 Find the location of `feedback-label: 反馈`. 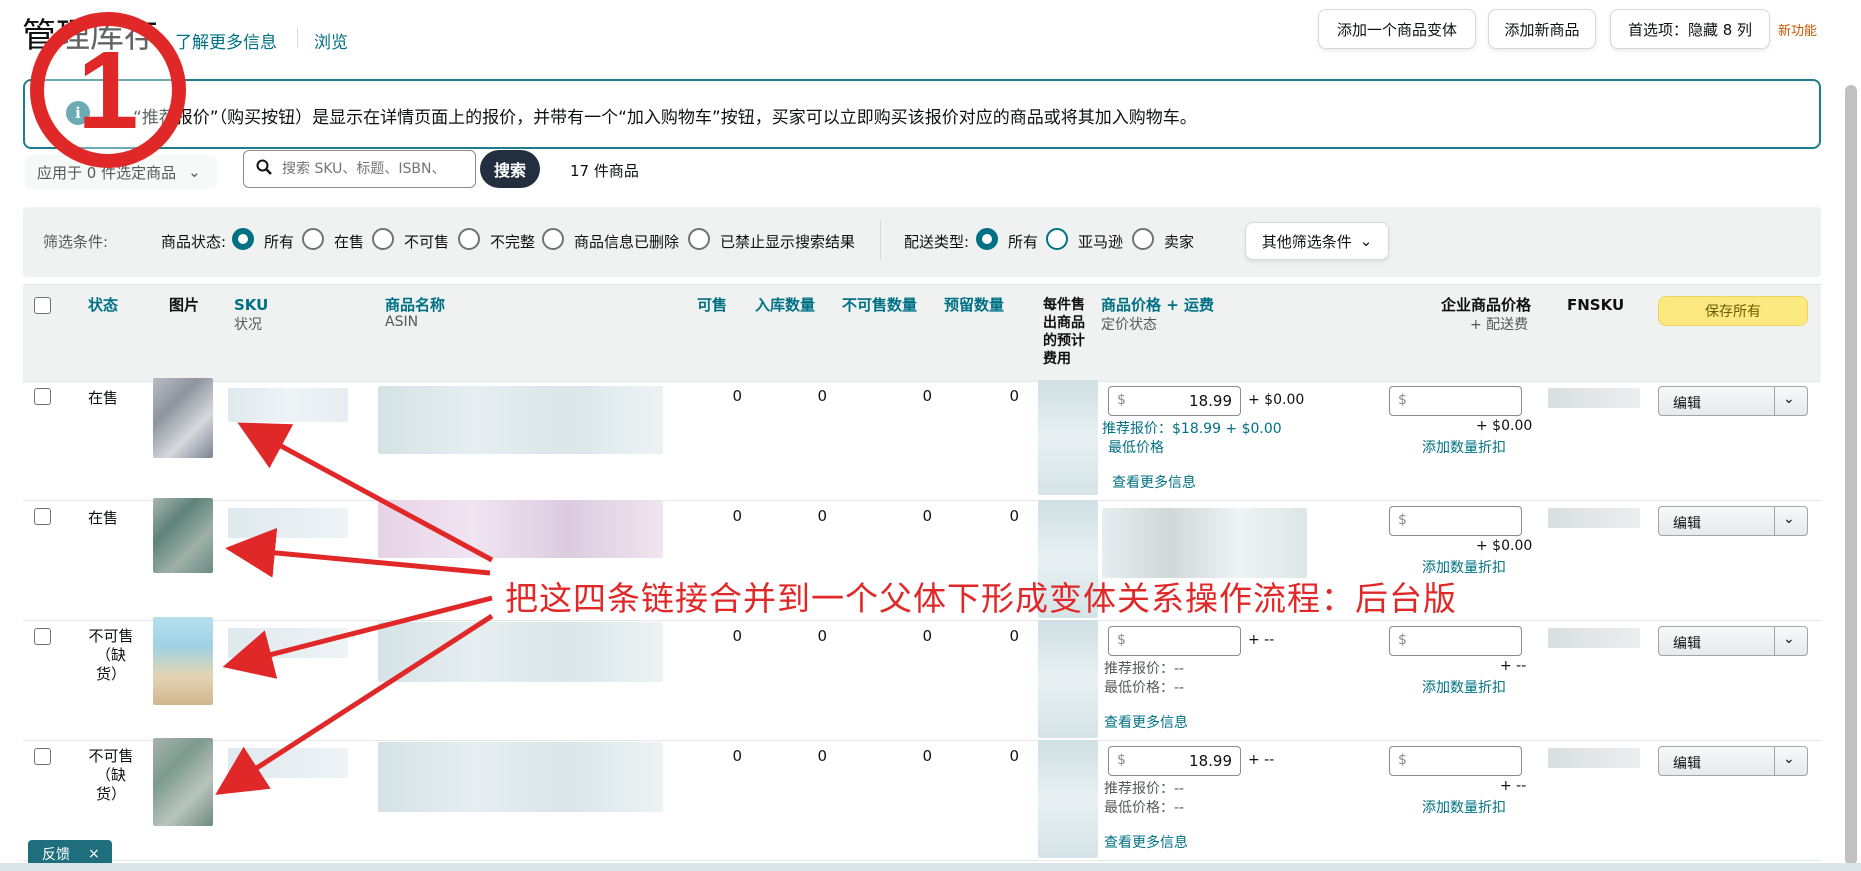

feedback-label: 反馈 is located at coordinates (56, 855).